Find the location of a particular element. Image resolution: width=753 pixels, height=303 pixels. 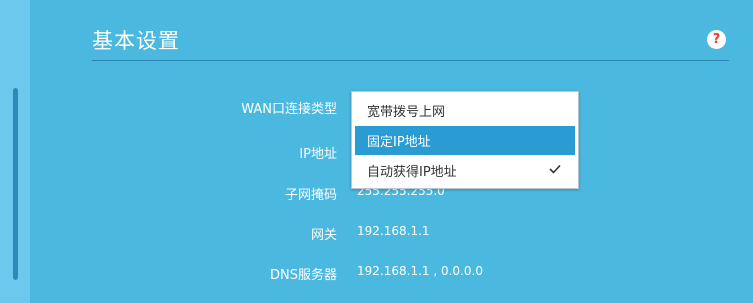

question-icon: ? is located at coordinates (716, 39).